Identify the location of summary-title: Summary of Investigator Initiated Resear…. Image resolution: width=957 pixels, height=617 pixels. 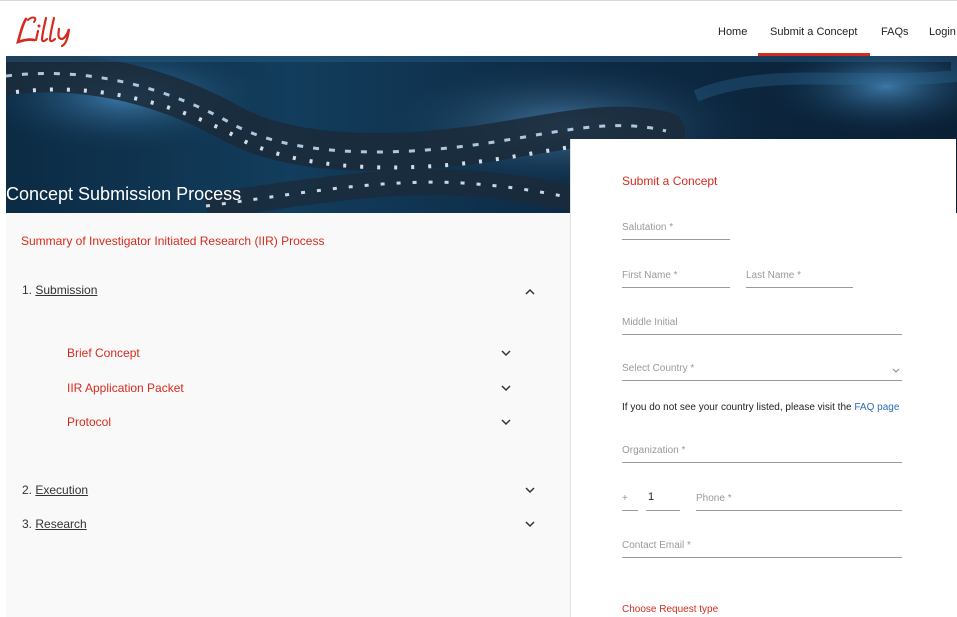
(173, 241).